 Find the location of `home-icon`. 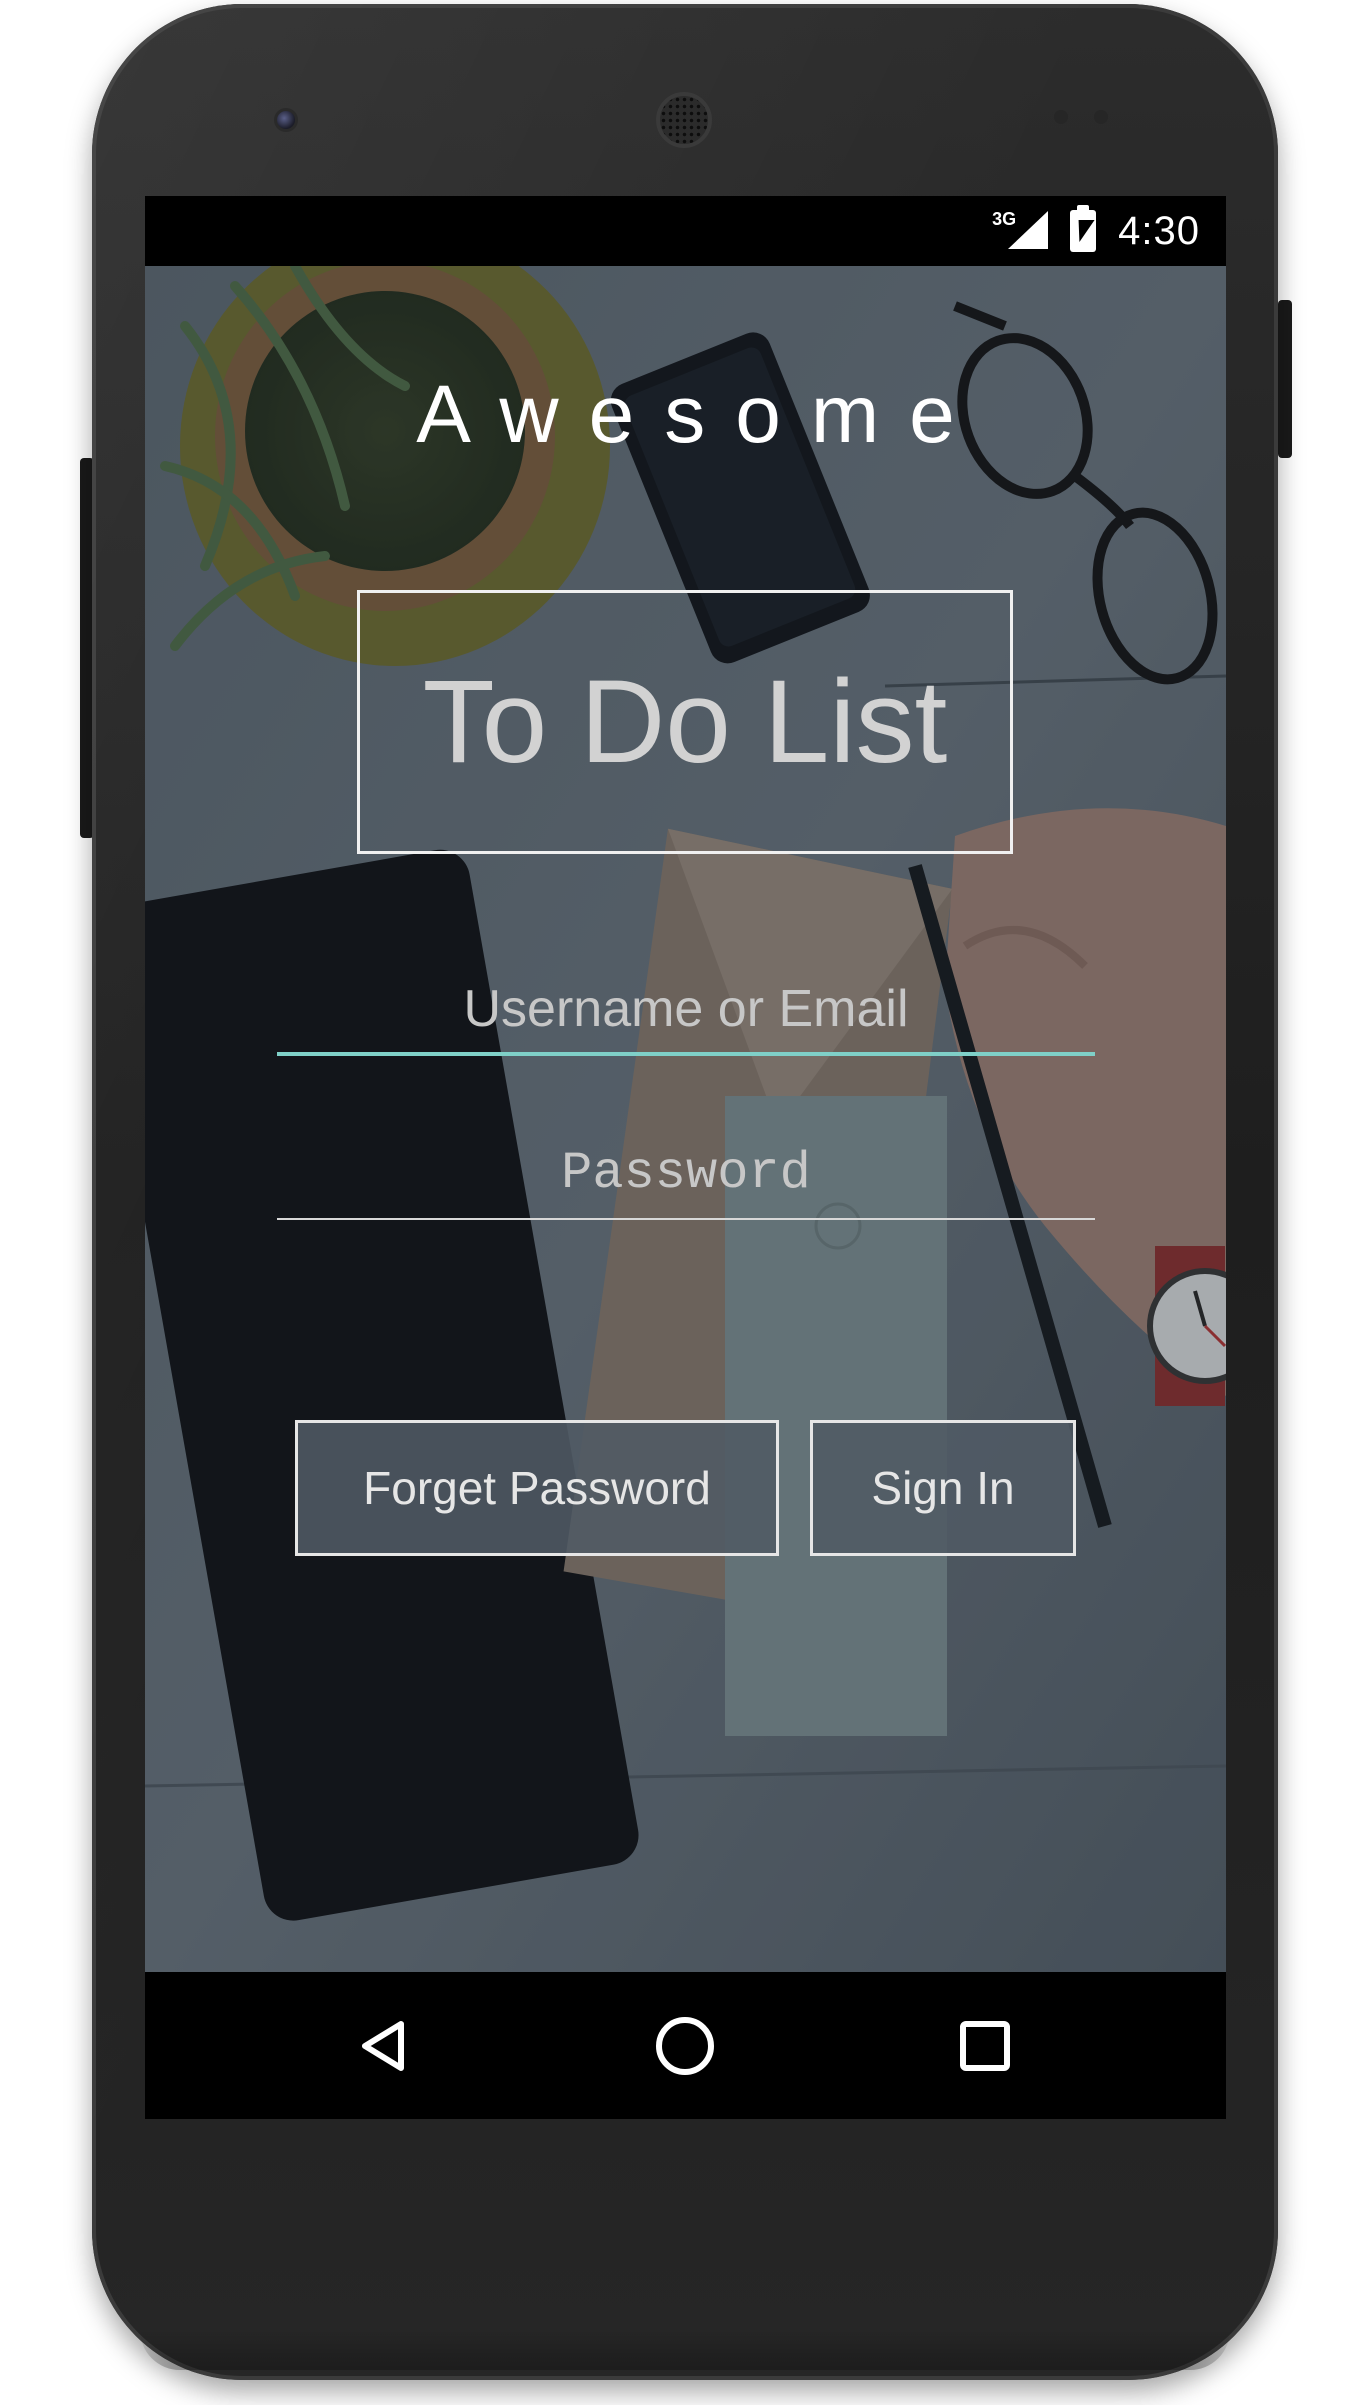

home-icon is located at coordinates (685, 2046).